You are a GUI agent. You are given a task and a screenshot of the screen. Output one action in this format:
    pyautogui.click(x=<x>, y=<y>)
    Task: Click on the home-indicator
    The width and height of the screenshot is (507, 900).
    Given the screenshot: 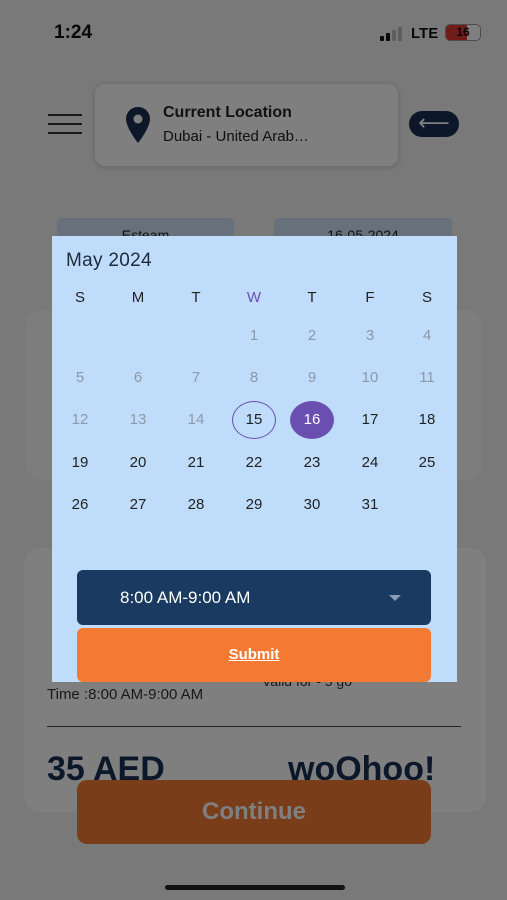 What is the action you would take?
    pyautogui.click(x=255, y=887)
    